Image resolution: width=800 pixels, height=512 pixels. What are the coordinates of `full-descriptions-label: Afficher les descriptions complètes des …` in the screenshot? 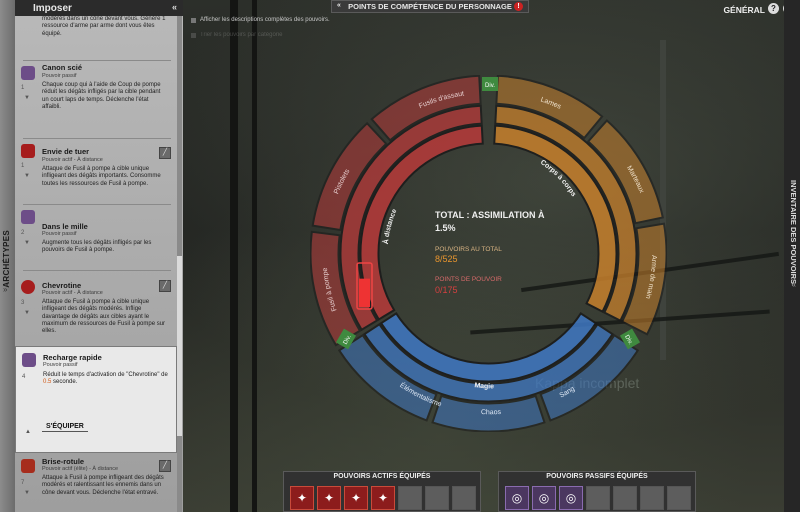 It's located at (265, 20).